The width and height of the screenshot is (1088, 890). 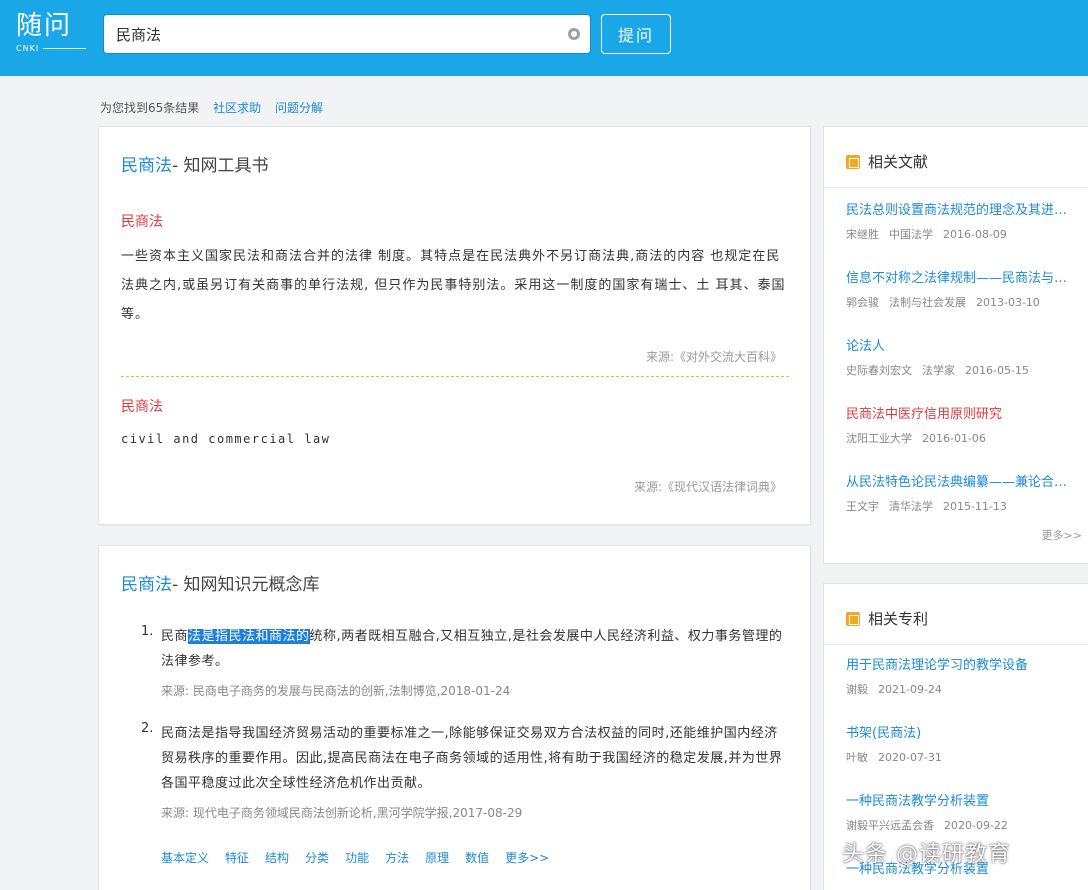 I want to click on panel-title: 相关文献, so click(x=887, y=161).